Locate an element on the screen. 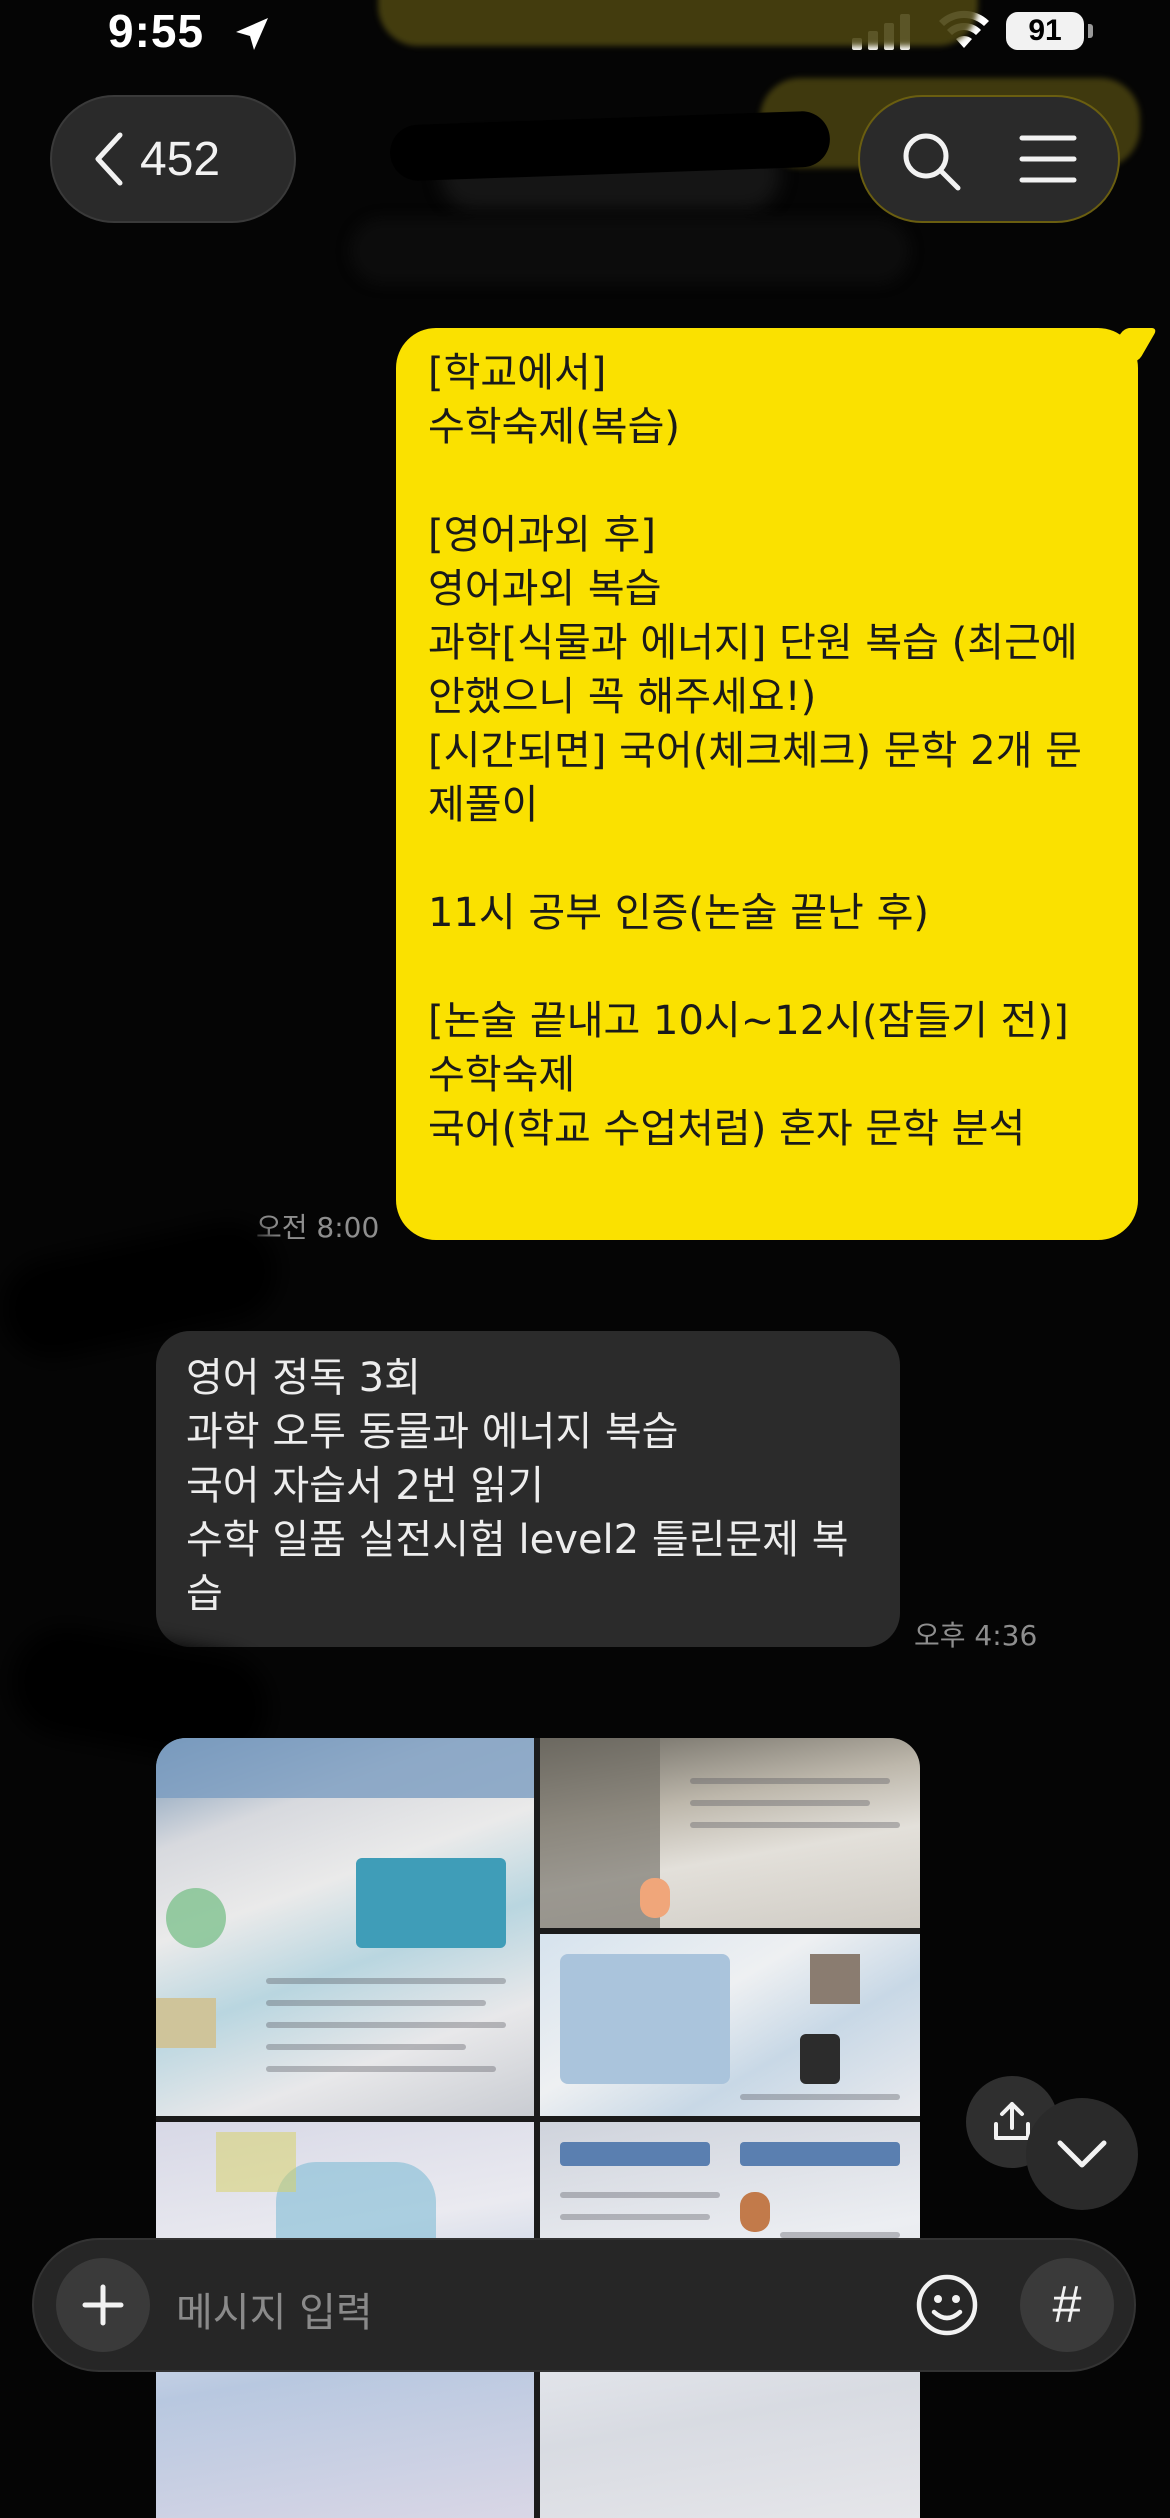 This screenshot has height=2518, width=1170. battery-cap is located at coordinates (1090, 31).